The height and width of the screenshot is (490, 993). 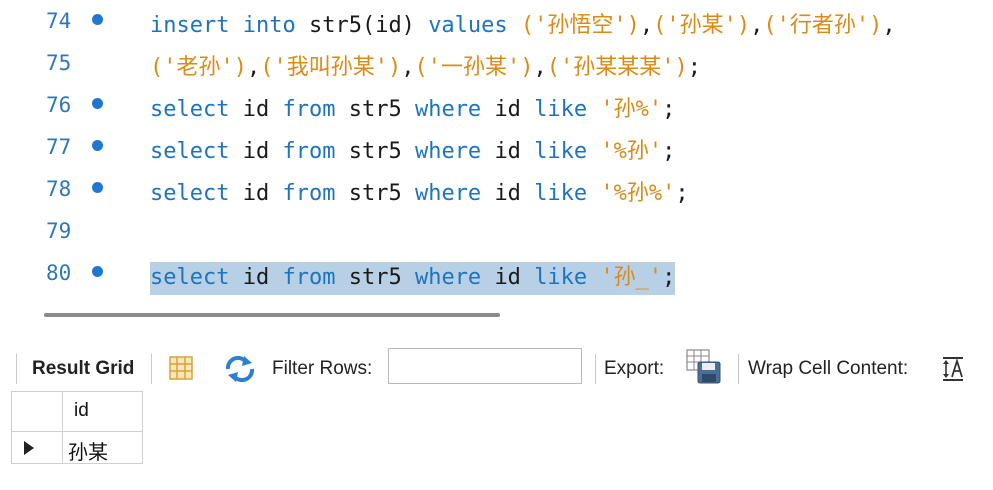 What do you see at coordinates (181, 370) in the screenshot?
I see `grid-form-icon` at bounding box center [181, 370].